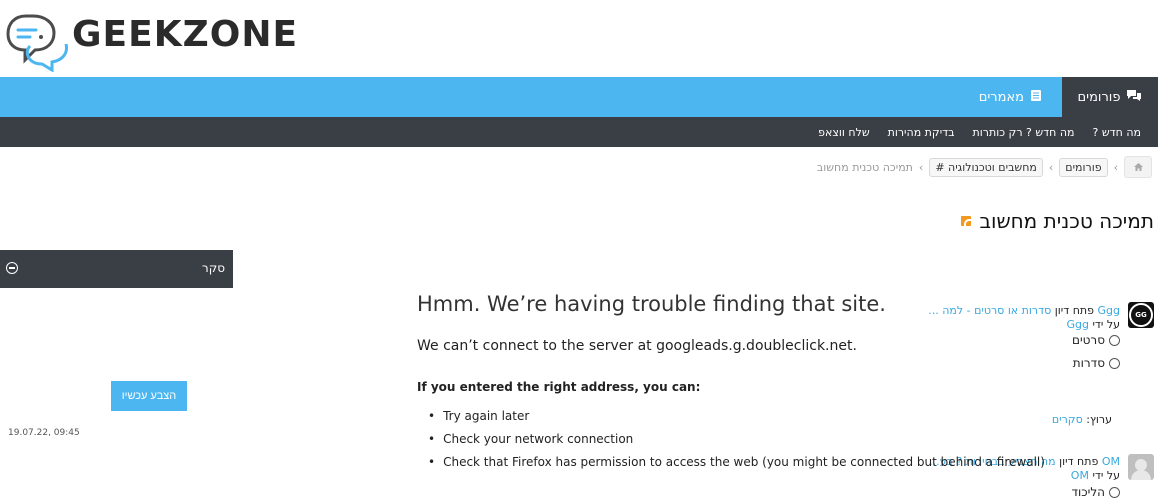 This screenshot has width=1158, height=503. I want to click on subnav-speed-test: בדיקת מהירות, so click(921, 132).